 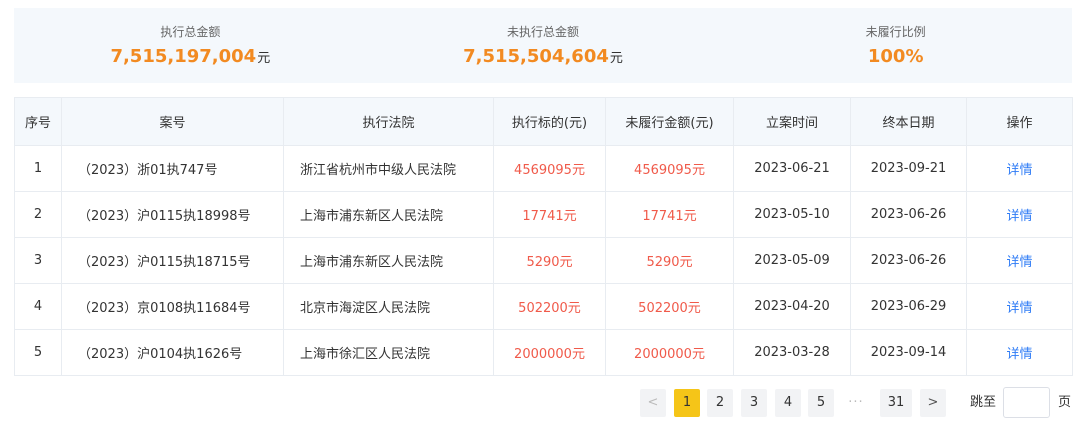 I want to click on cell-court: 浙江省杭州市中级人民法院, so click(x=388, y=168).